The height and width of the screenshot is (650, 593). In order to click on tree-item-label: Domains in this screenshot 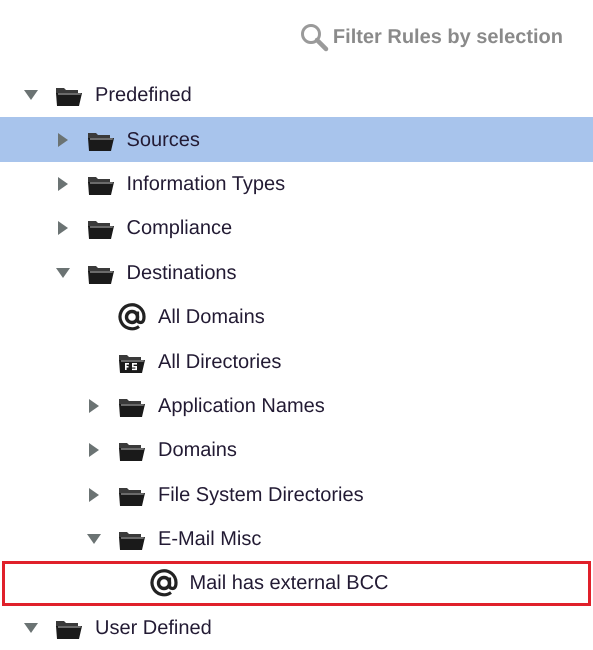, I will do `click(197, 450)`.